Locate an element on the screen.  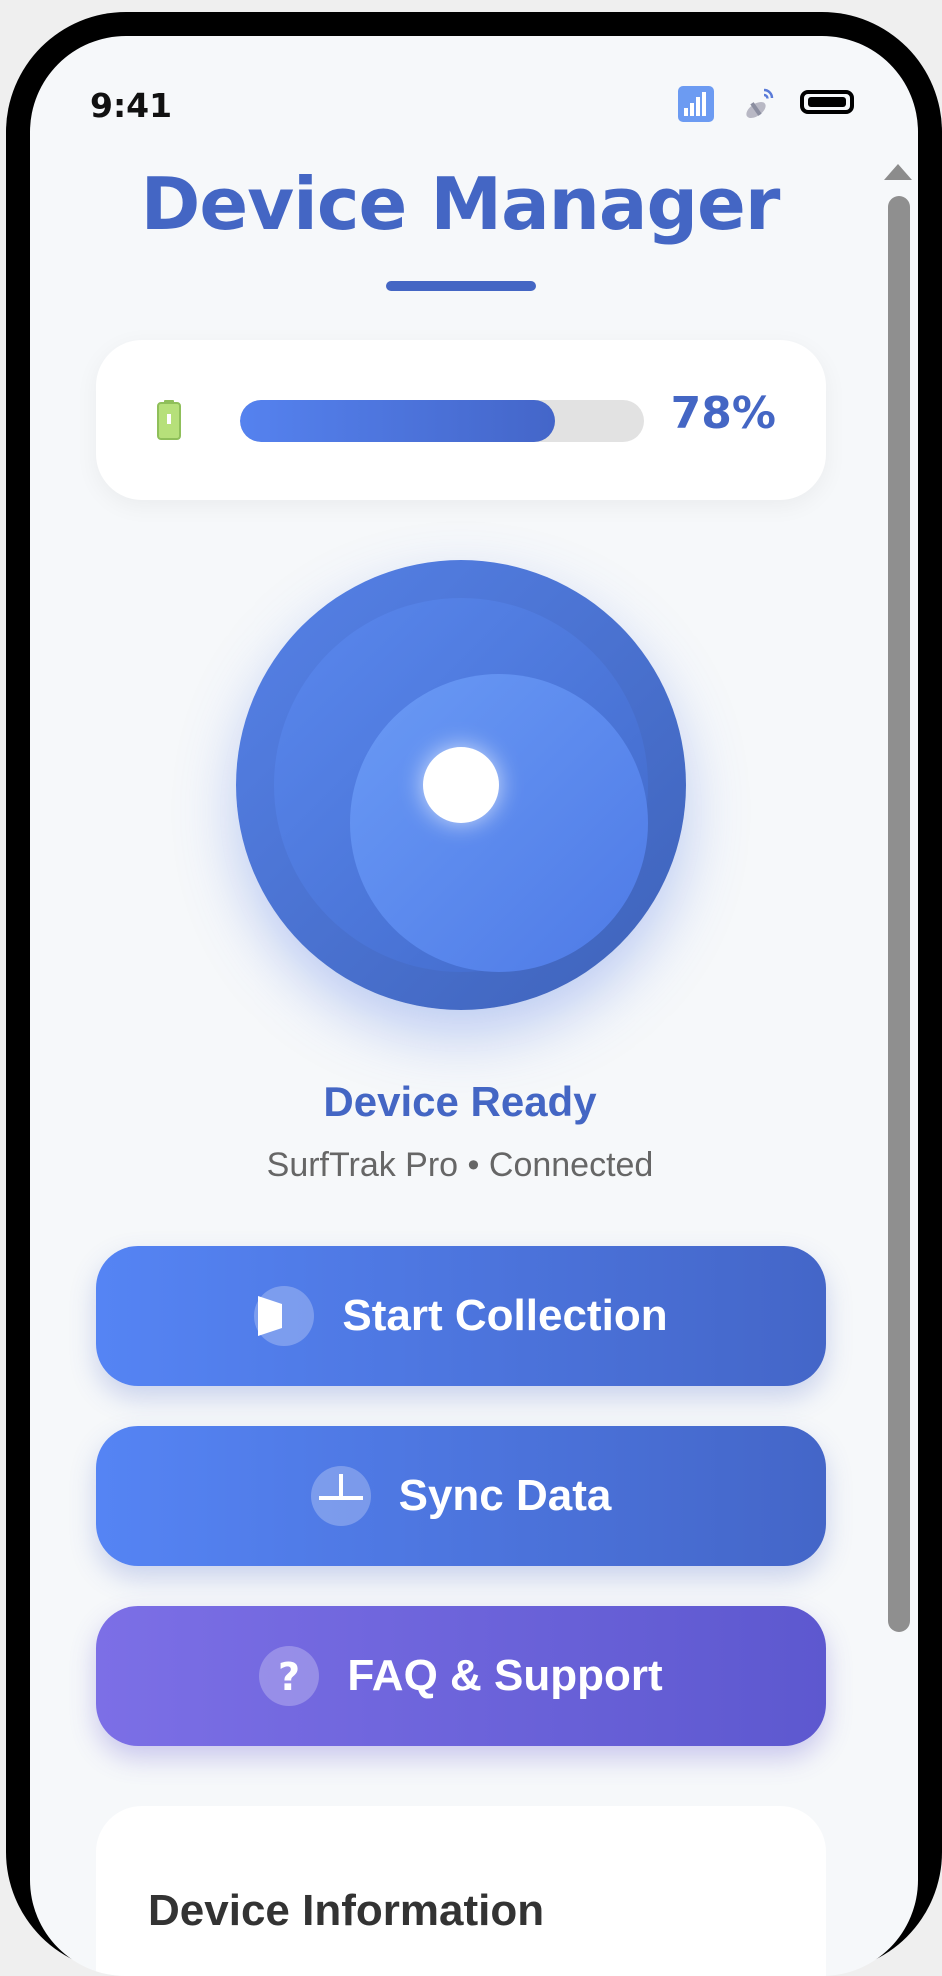
device-info-card: Device Information is located at coordinates (461, 1891).